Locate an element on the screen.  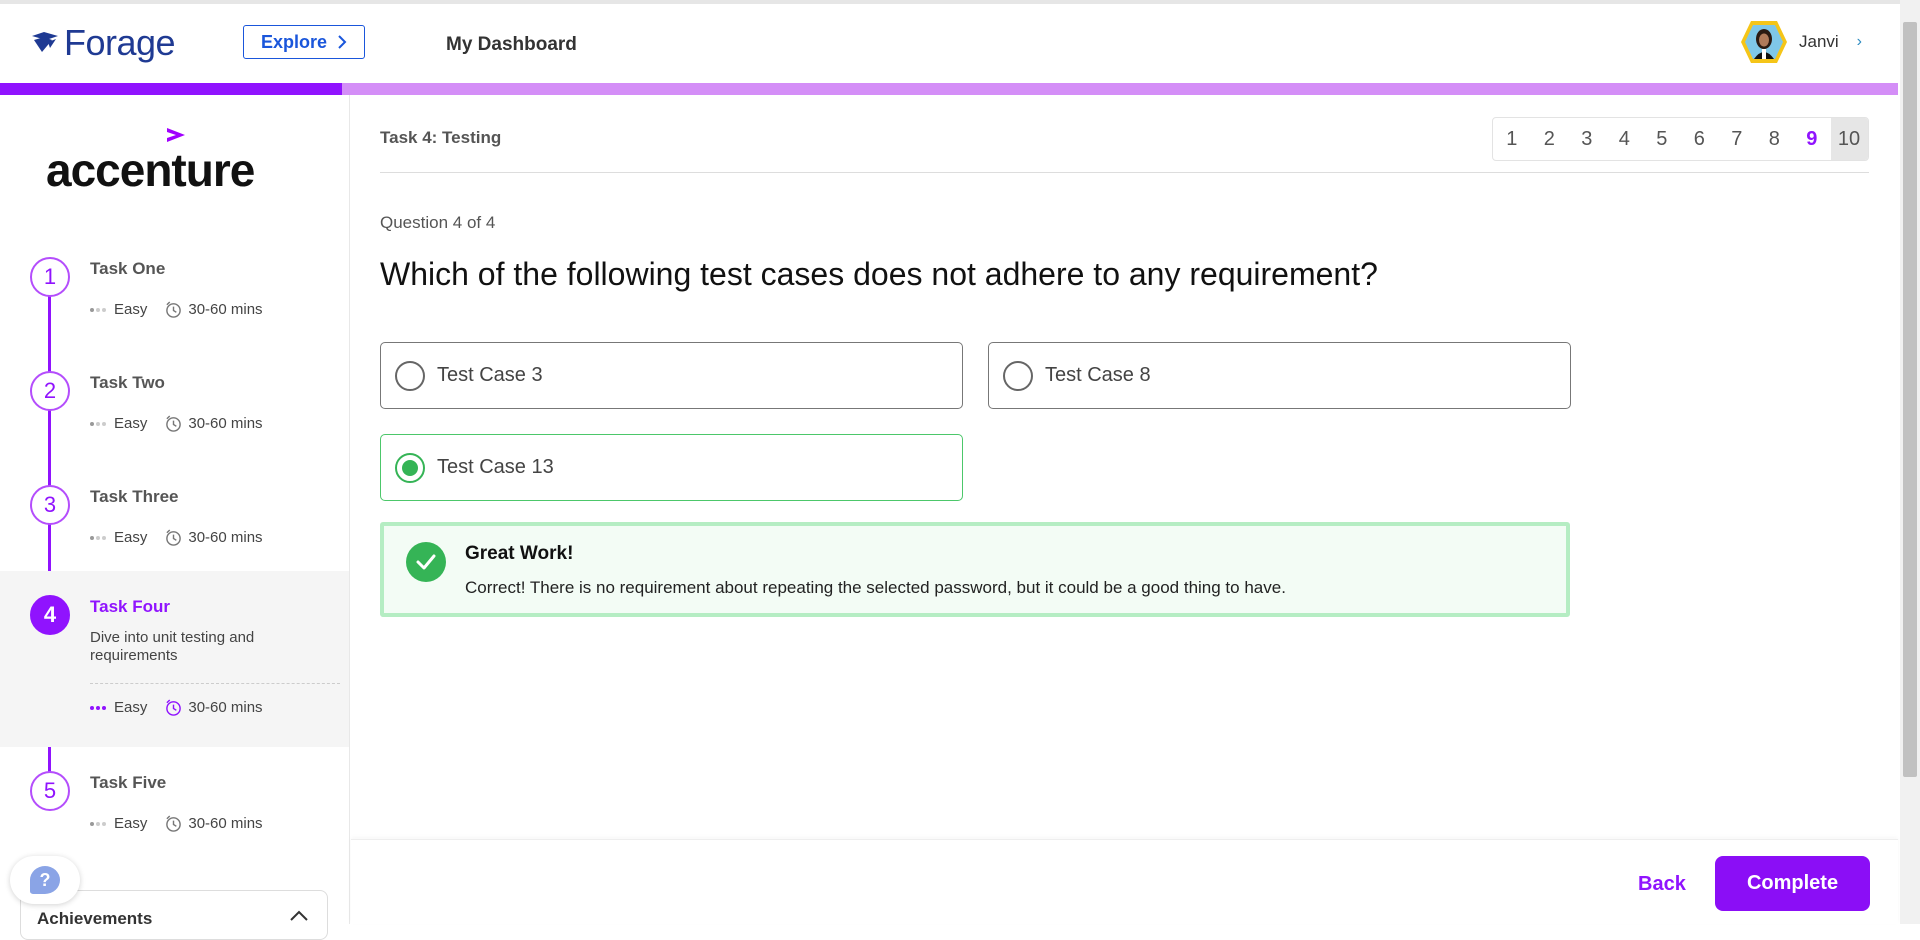
my-dashboard-link: My Dashboard is located at coordinates (511, 45).